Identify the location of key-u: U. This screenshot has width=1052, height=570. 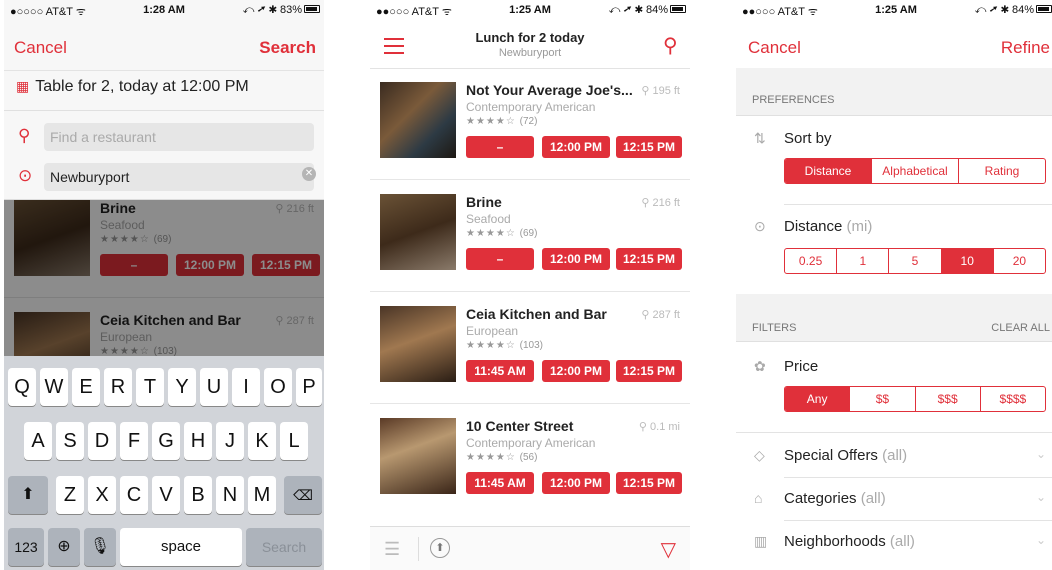
(214, 387).